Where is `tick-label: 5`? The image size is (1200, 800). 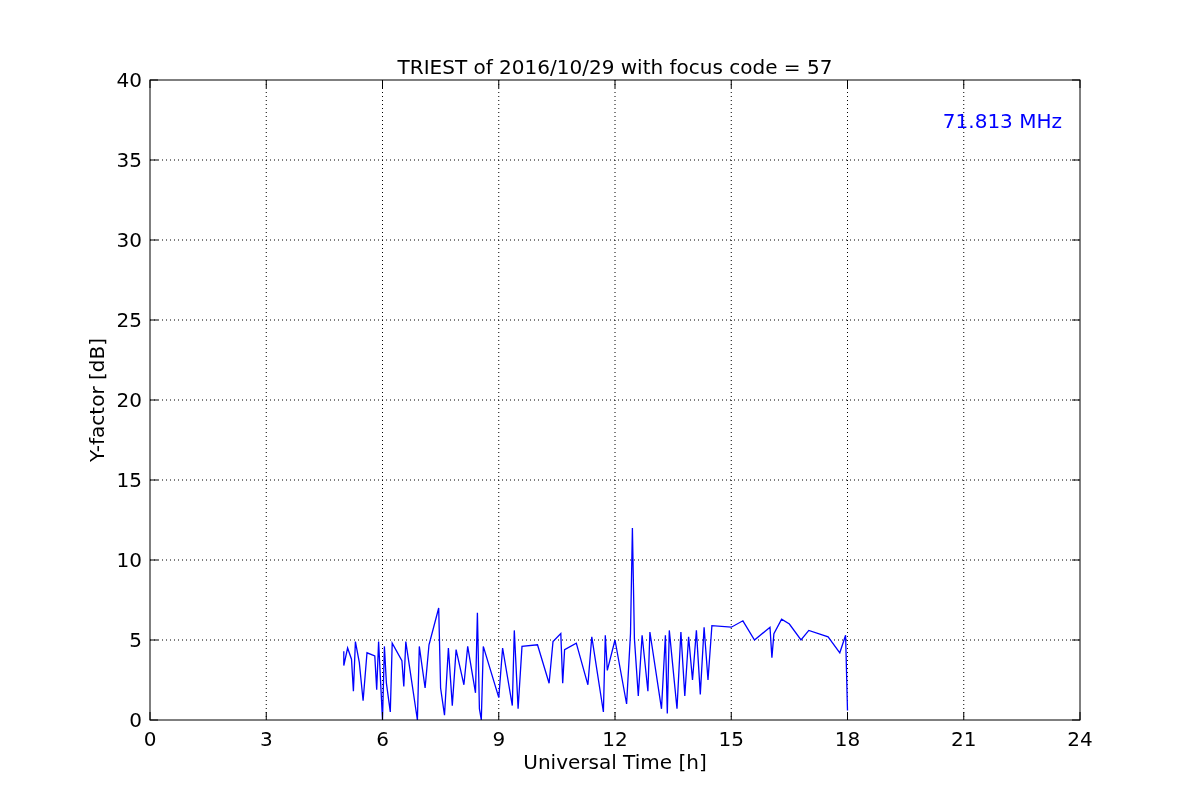
tick-label: 5 is located at coordinates (135, 640).